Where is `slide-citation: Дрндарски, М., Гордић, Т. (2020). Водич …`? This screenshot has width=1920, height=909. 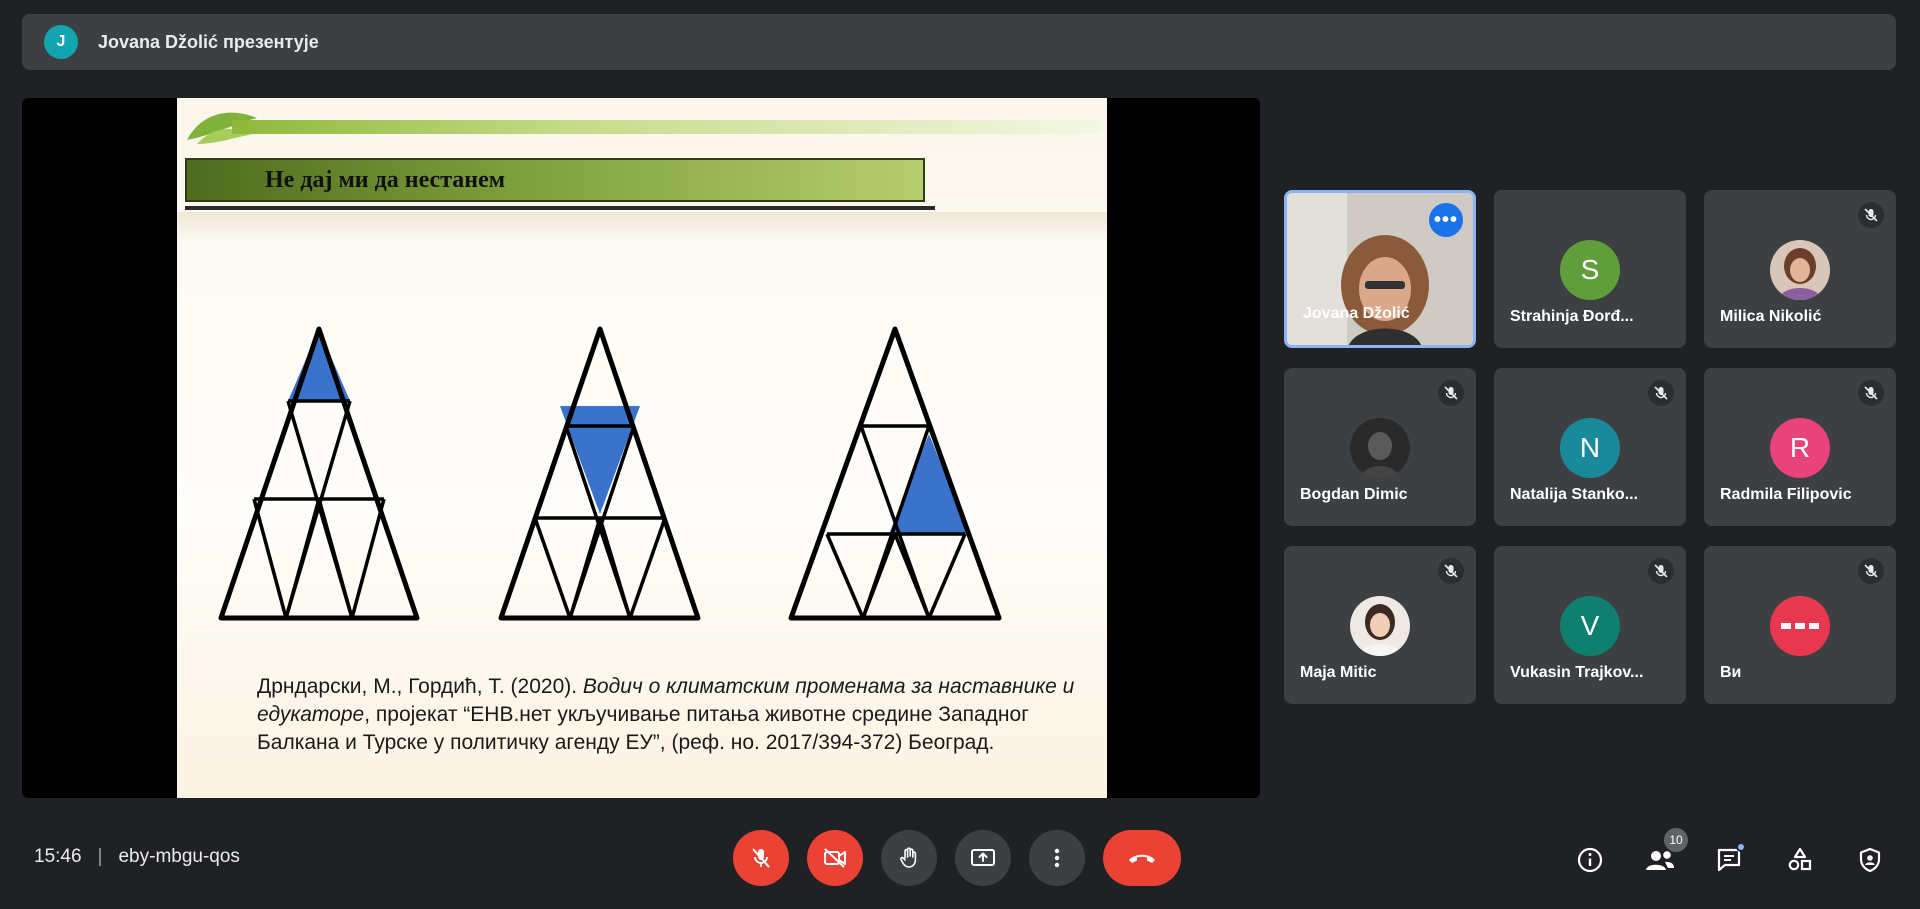 slide-citation: Дрндарски, М., Гордић, Т. (2020). Водич … is located at coordinates (667, 715).